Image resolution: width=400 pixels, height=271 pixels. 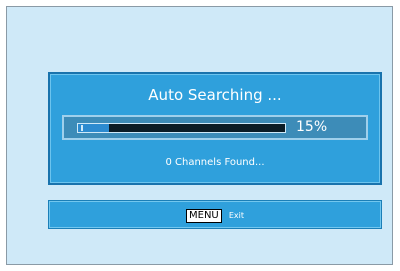 I want to click on menu-exit-hint: MENU Exit, so click(x=215, y=215).